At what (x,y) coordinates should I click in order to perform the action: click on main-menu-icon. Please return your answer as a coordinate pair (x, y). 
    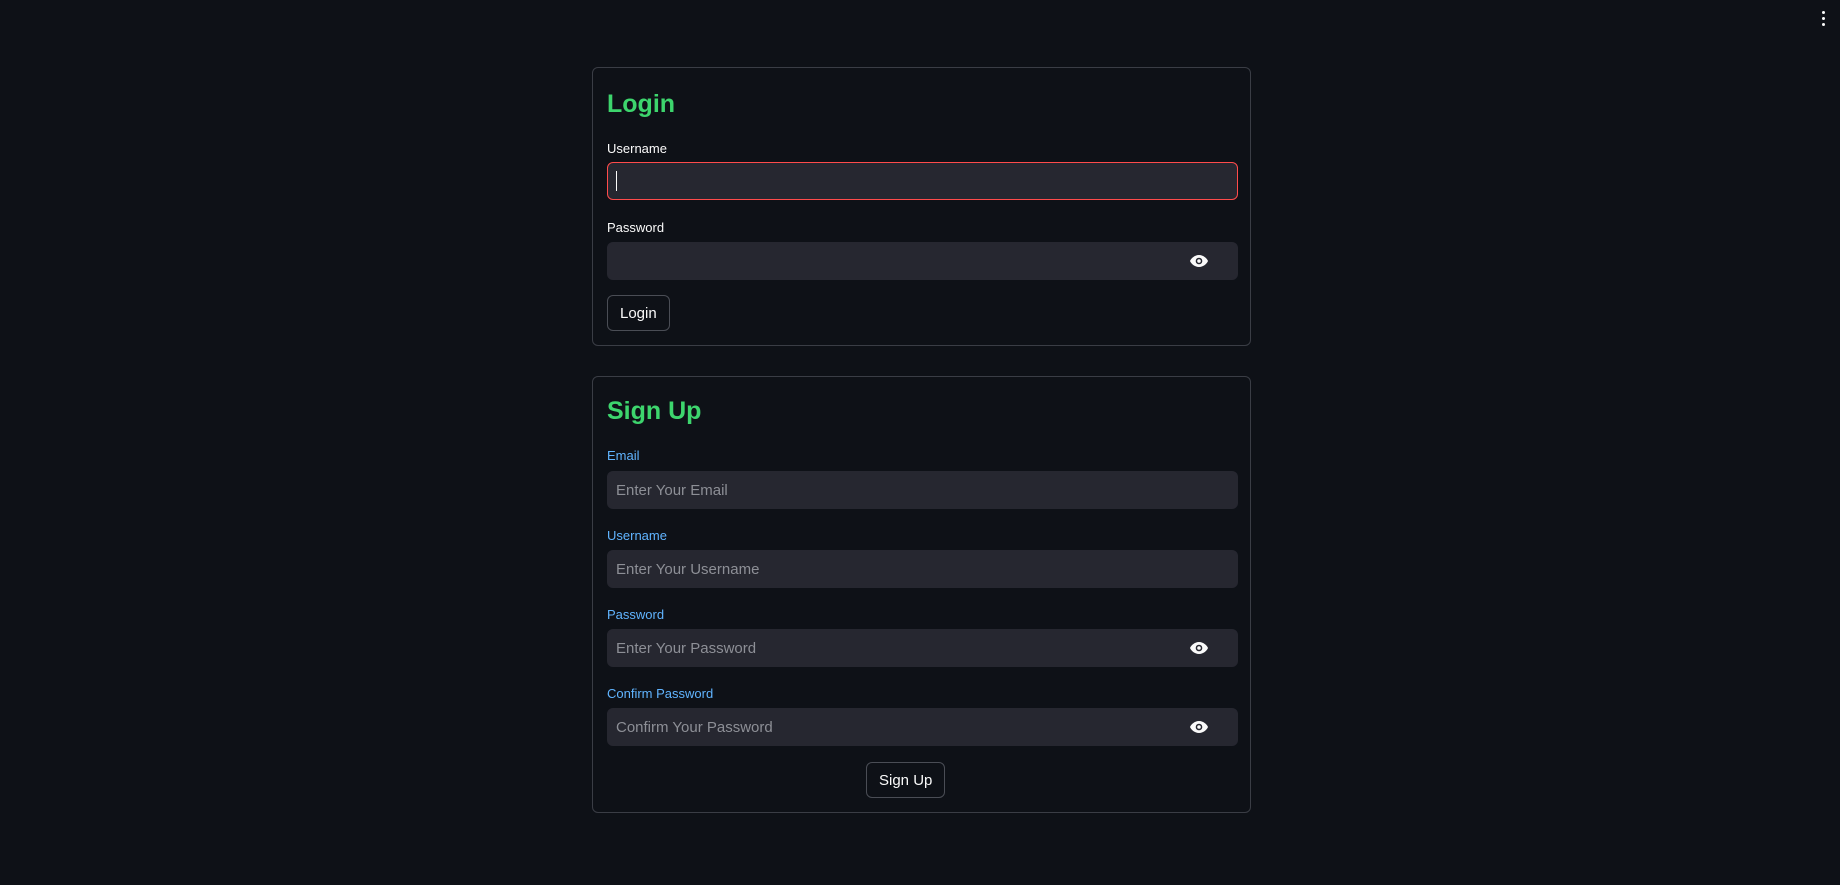
    Looking at the image, I should click on (1823, 18).